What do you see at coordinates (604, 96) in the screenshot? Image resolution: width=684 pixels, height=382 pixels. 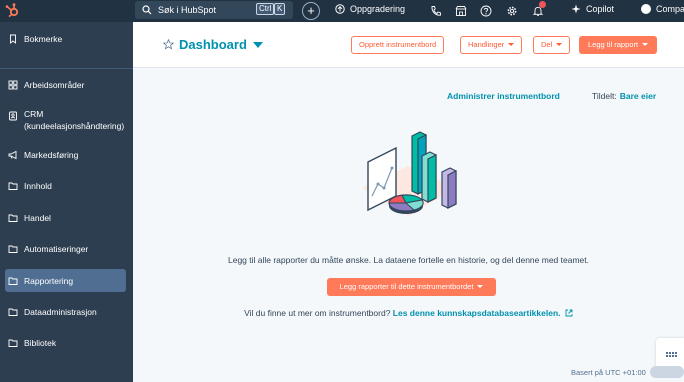 I see `assigned-label: Tildelt:` at bounding box center [604, 96].